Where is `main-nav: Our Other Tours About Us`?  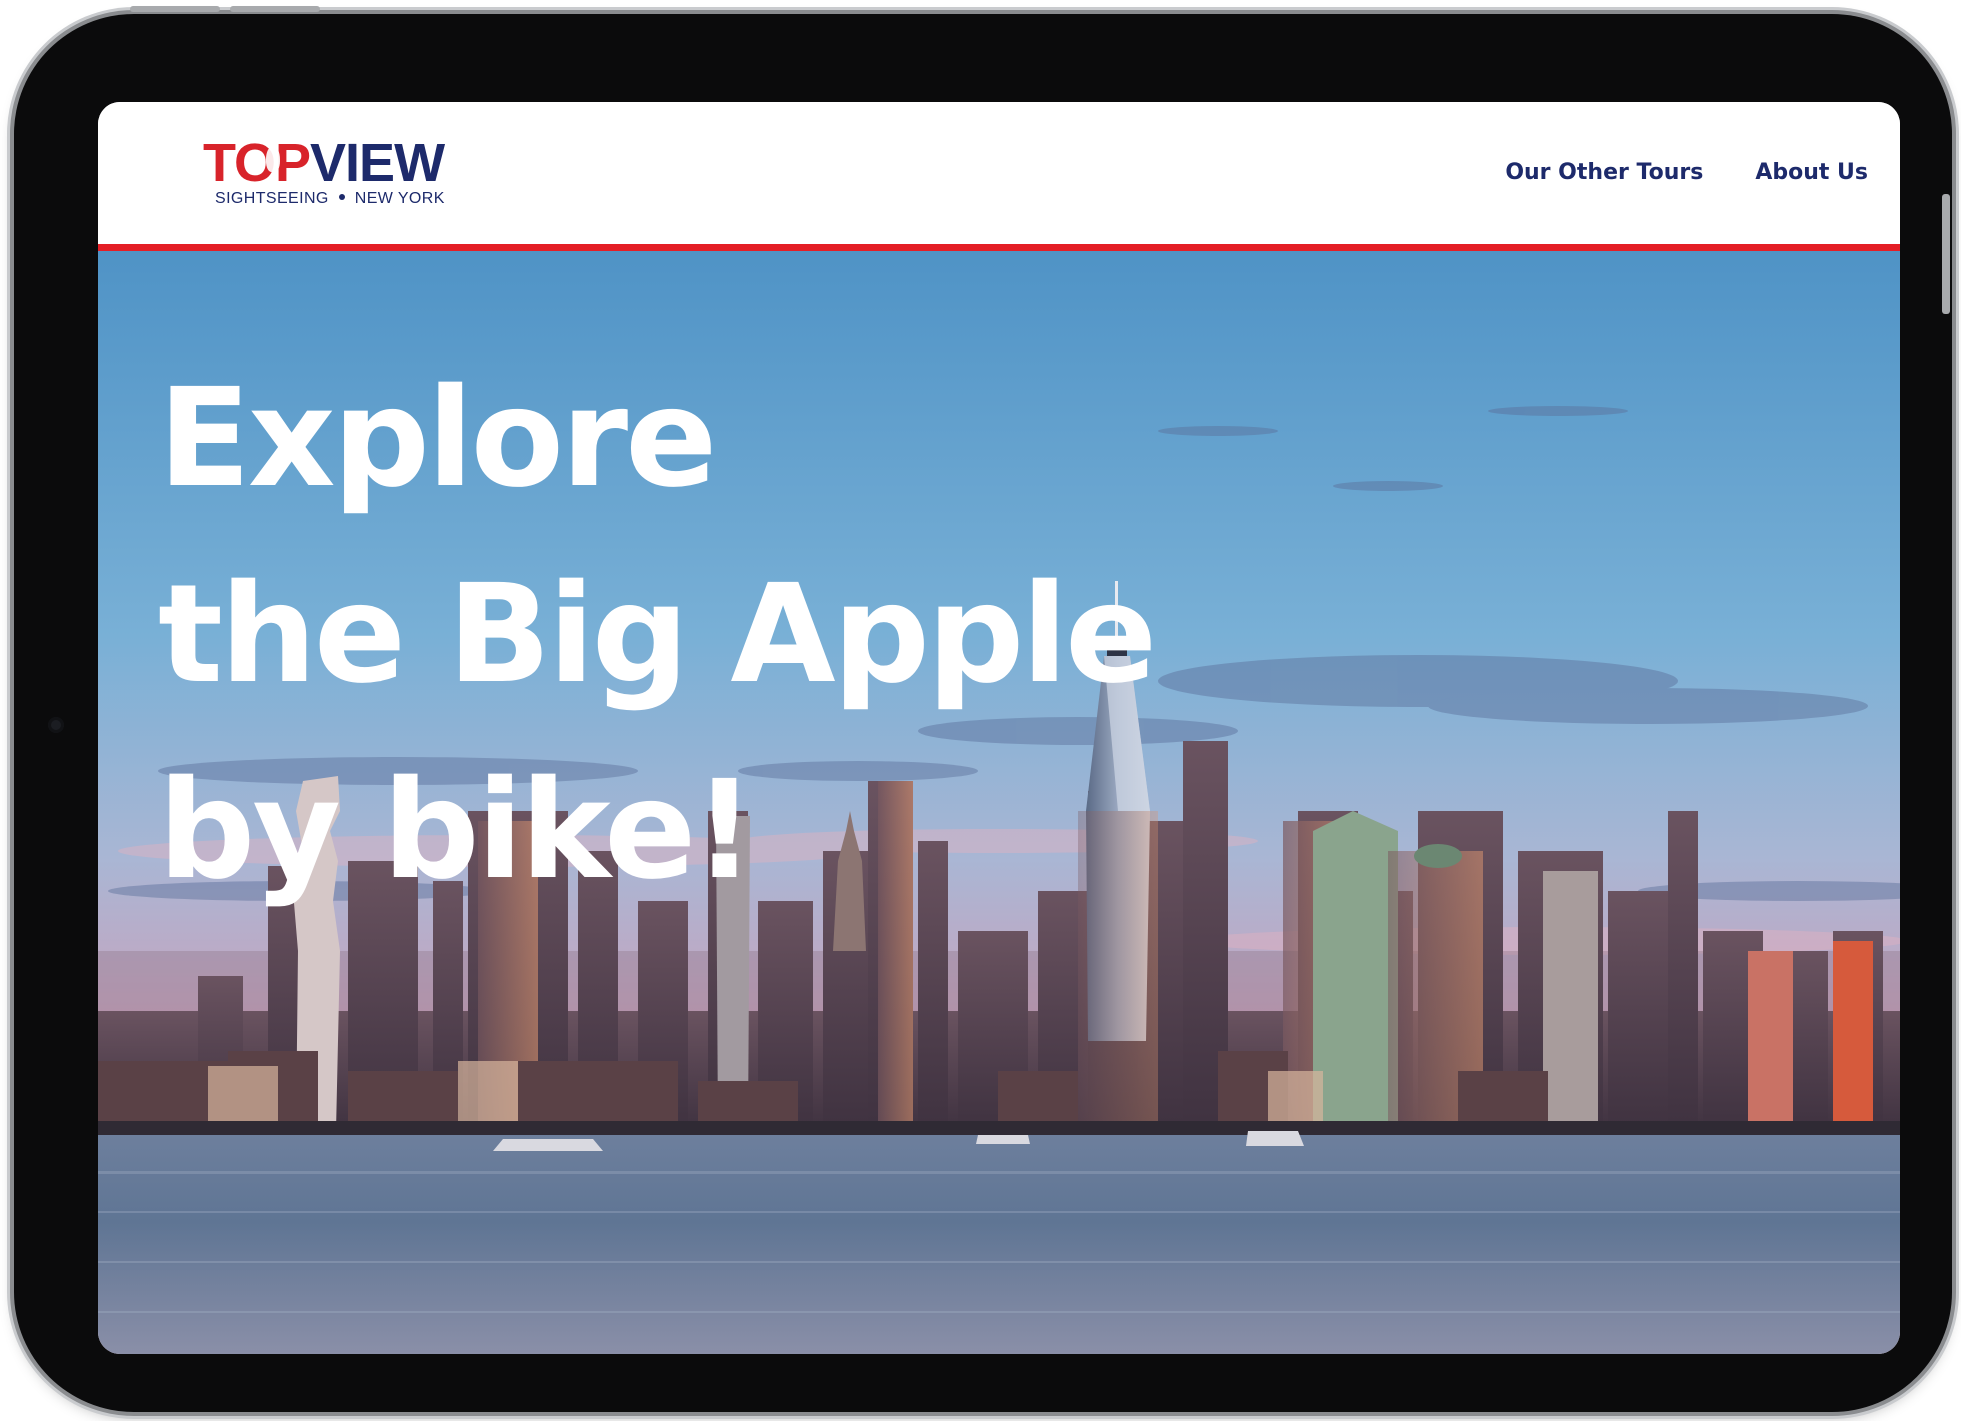
main-nav: Our Other Tours About Us is located at coordinates (1686, 172).